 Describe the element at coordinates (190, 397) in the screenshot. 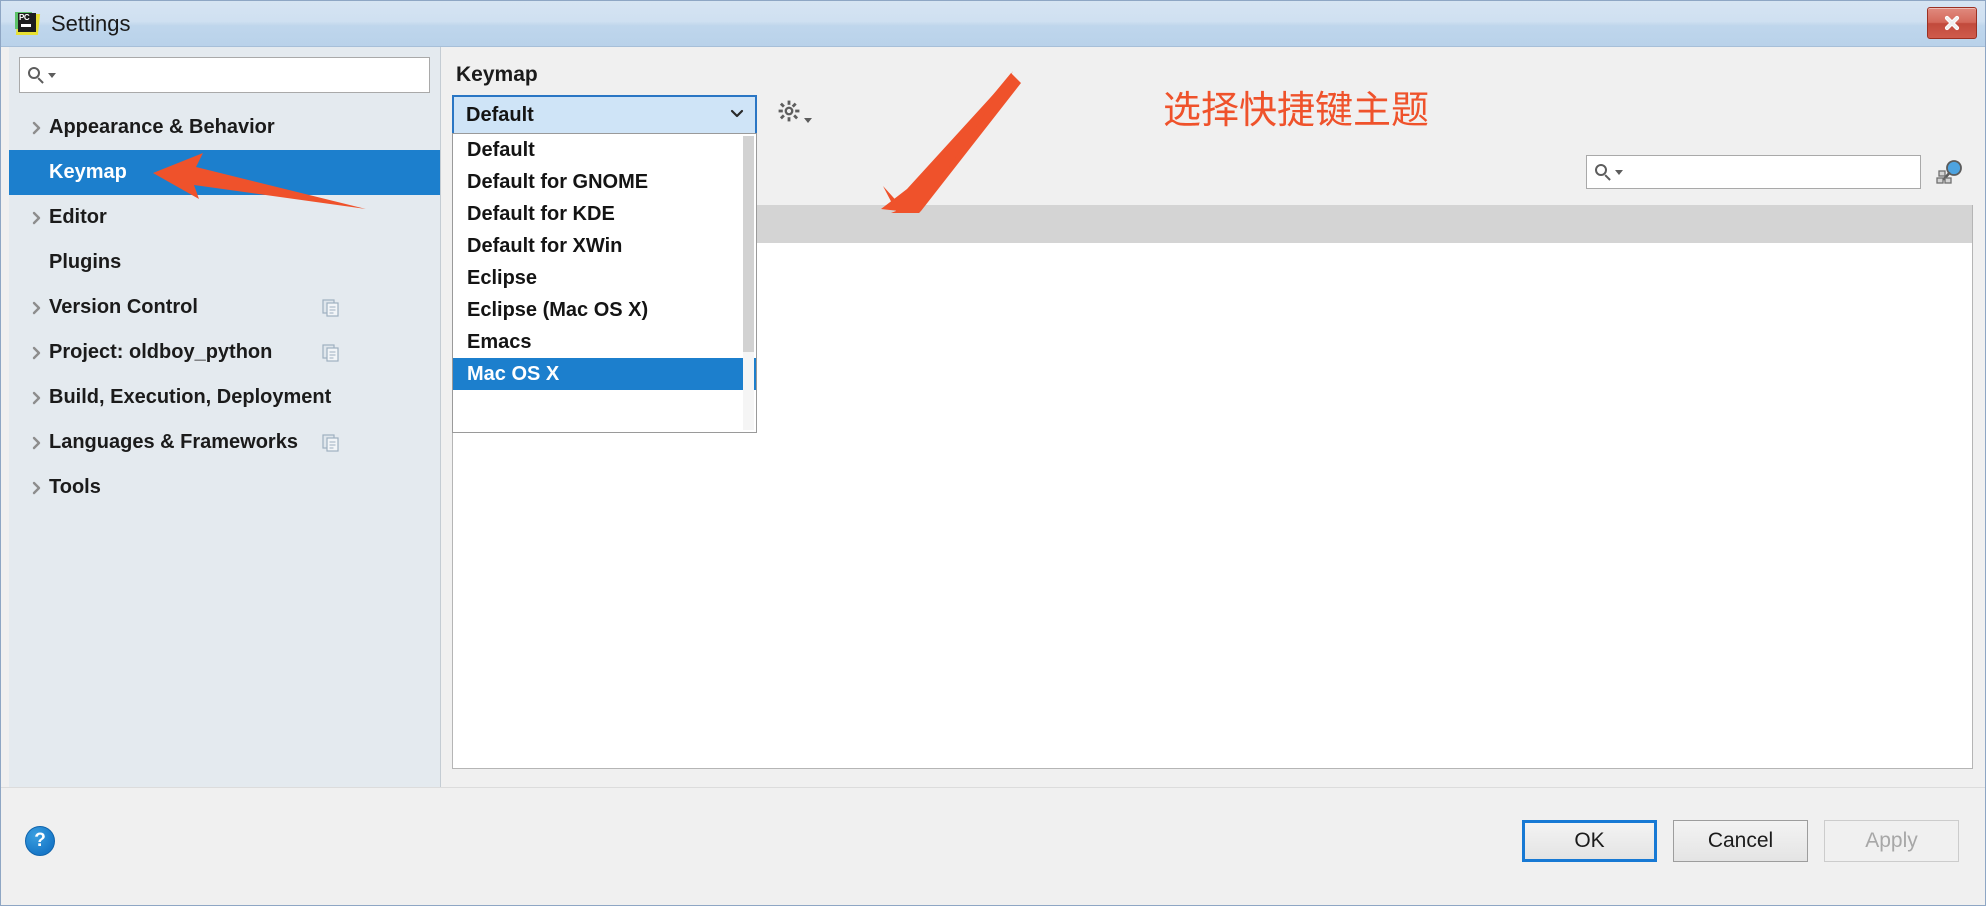

I see `sidebar-item-label: Build, Execution, Deployment` at that location.